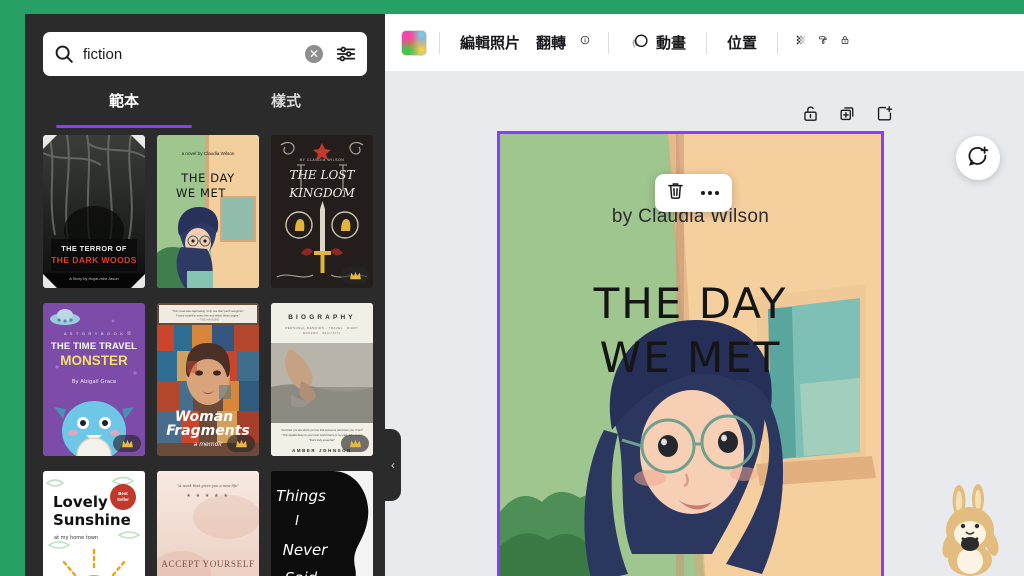 The height and width of the screenshot is (576, 1024). Describe the element at coordinates (207, 178) in the screenshot. I see `template-title-line1: THE DAY` at that location.